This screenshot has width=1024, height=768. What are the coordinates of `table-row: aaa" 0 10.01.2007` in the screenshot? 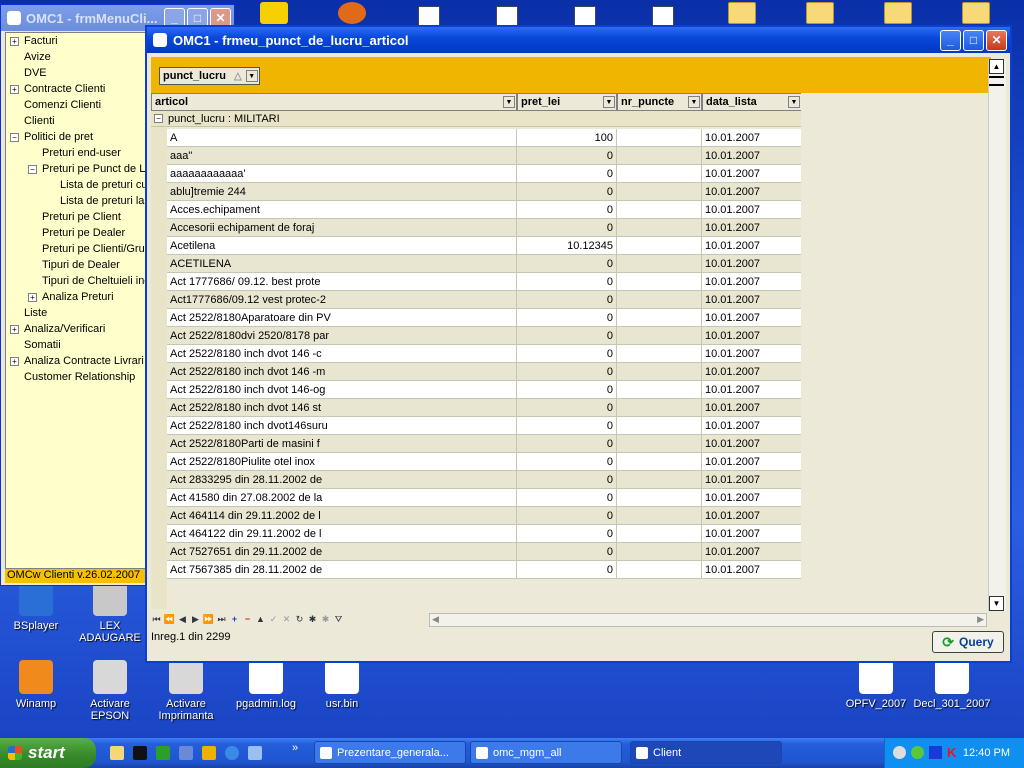 It's located at (484, 156).